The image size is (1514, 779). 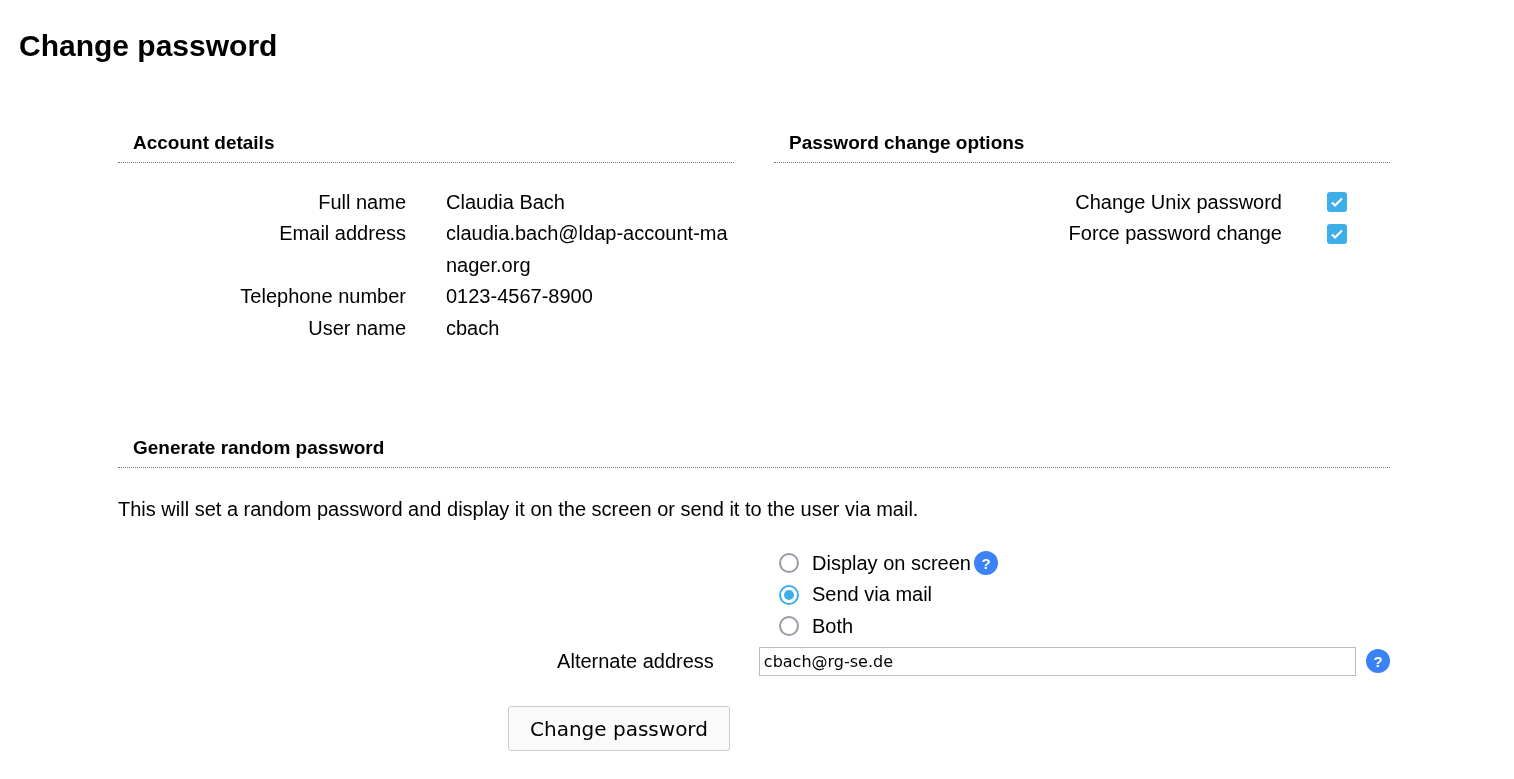 What do you see at coordinates (519, 509) in the screenshot?
I see `description: This will set a random password and display it on the screen or send it to the user via mail.` at bounding box center [519, 509].